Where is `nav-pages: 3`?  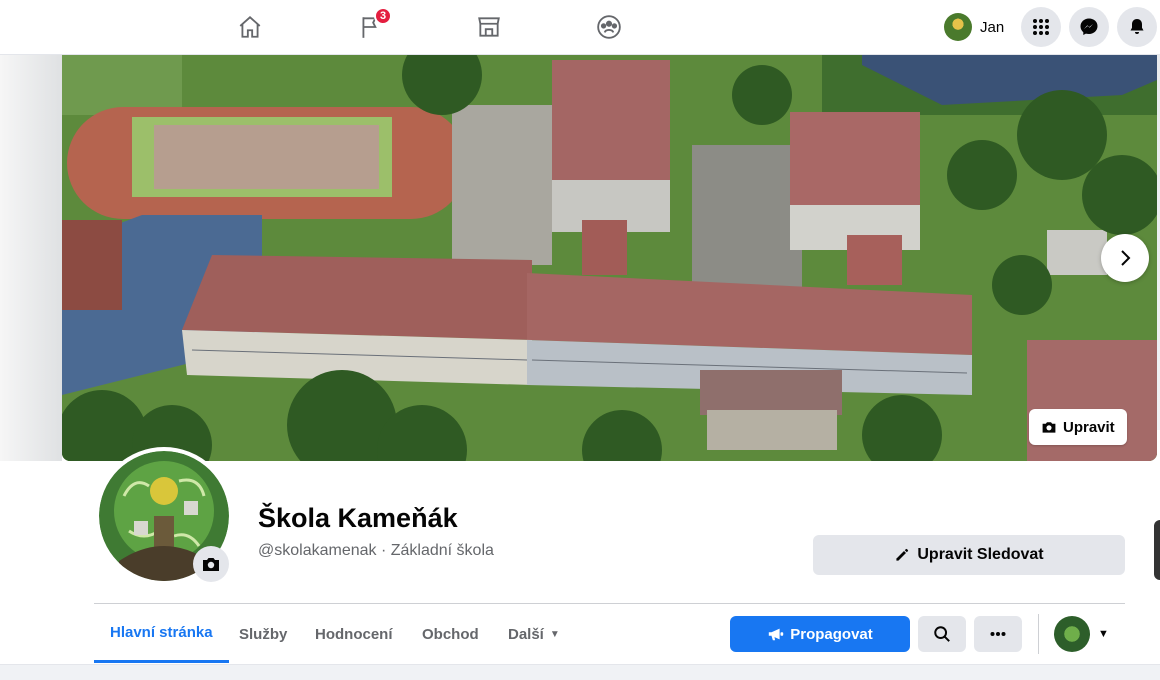
nav-pages: 3 is located at coordinates (371, 27).